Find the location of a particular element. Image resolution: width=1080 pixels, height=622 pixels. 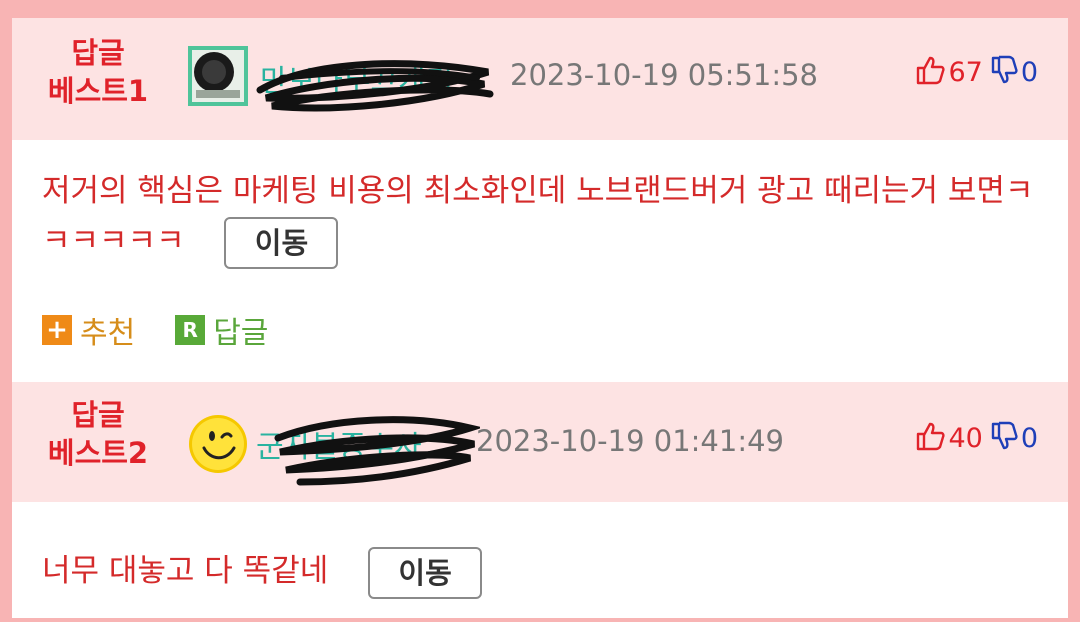

comment-text: 너무 대놓고 다 똑같네 is located at coordinates (185, 571).